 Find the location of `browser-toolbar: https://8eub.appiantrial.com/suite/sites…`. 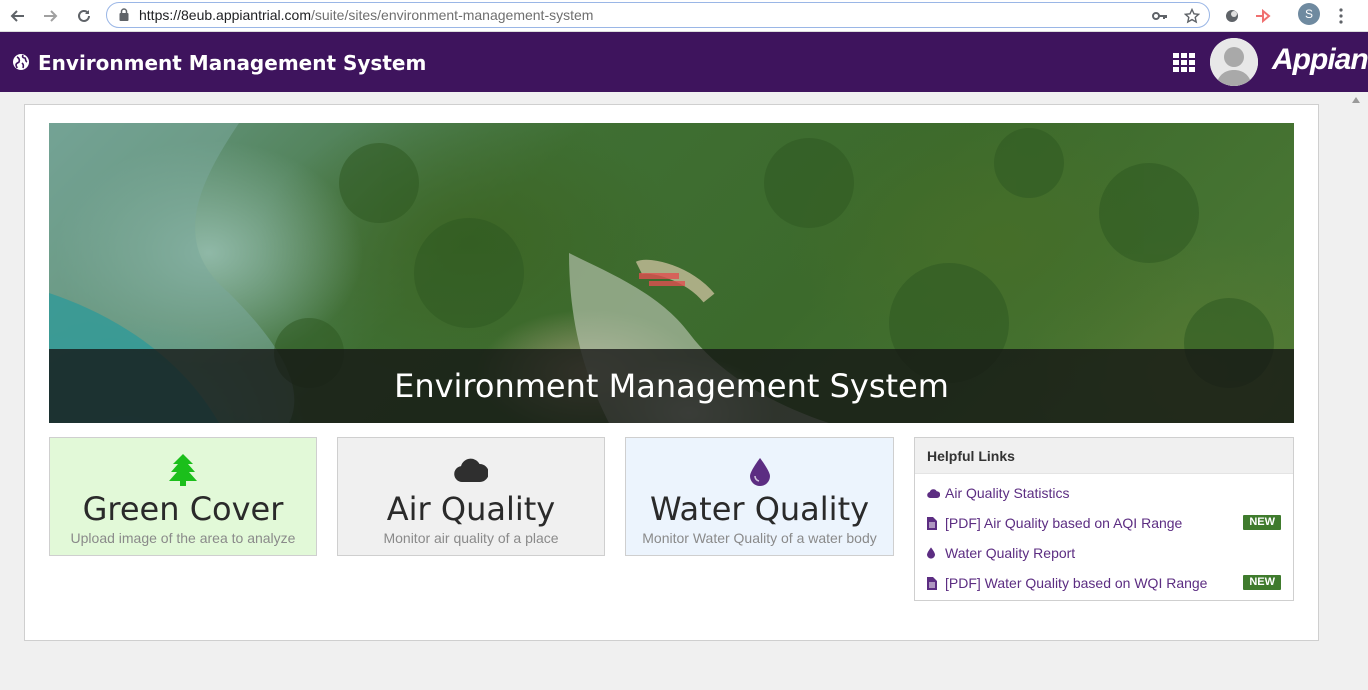

browser-toolbar: https://8eub.appiantrial.com/suite/sites… is located at coordinates (684, 16).